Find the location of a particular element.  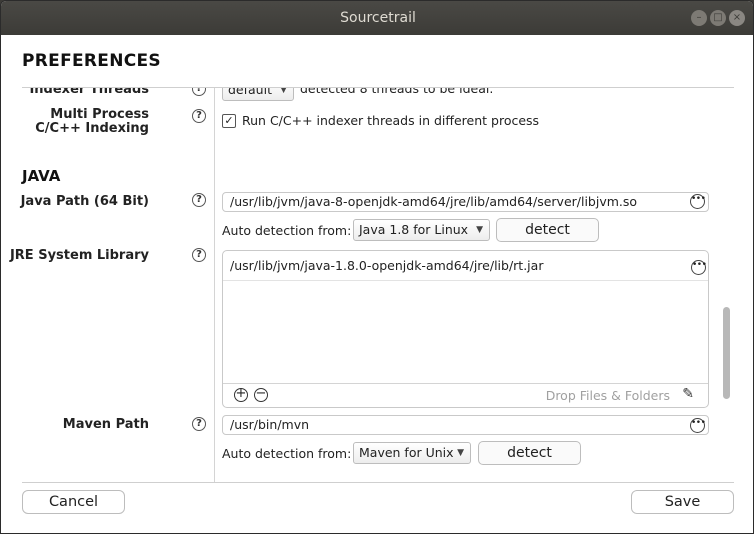

java-auto-detection-value: Java 1.8 for Linux is located at coordinates (414, 229).